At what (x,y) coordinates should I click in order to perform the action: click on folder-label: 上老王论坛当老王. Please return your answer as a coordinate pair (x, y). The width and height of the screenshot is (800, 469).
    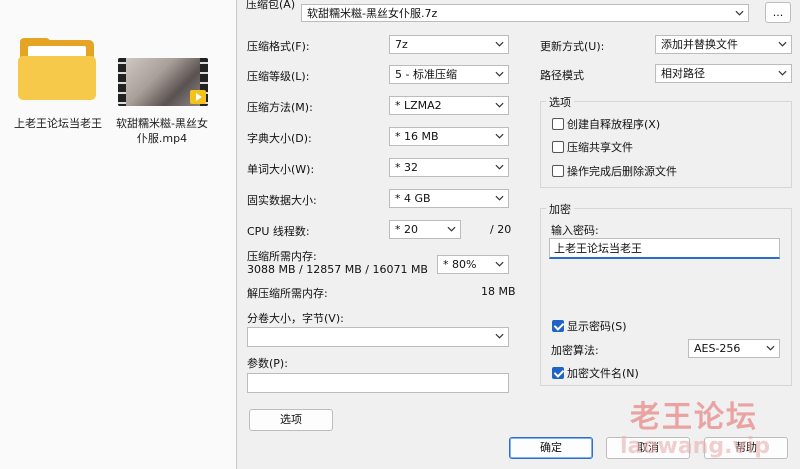
    Looking at the image, I should click on (58, 123).